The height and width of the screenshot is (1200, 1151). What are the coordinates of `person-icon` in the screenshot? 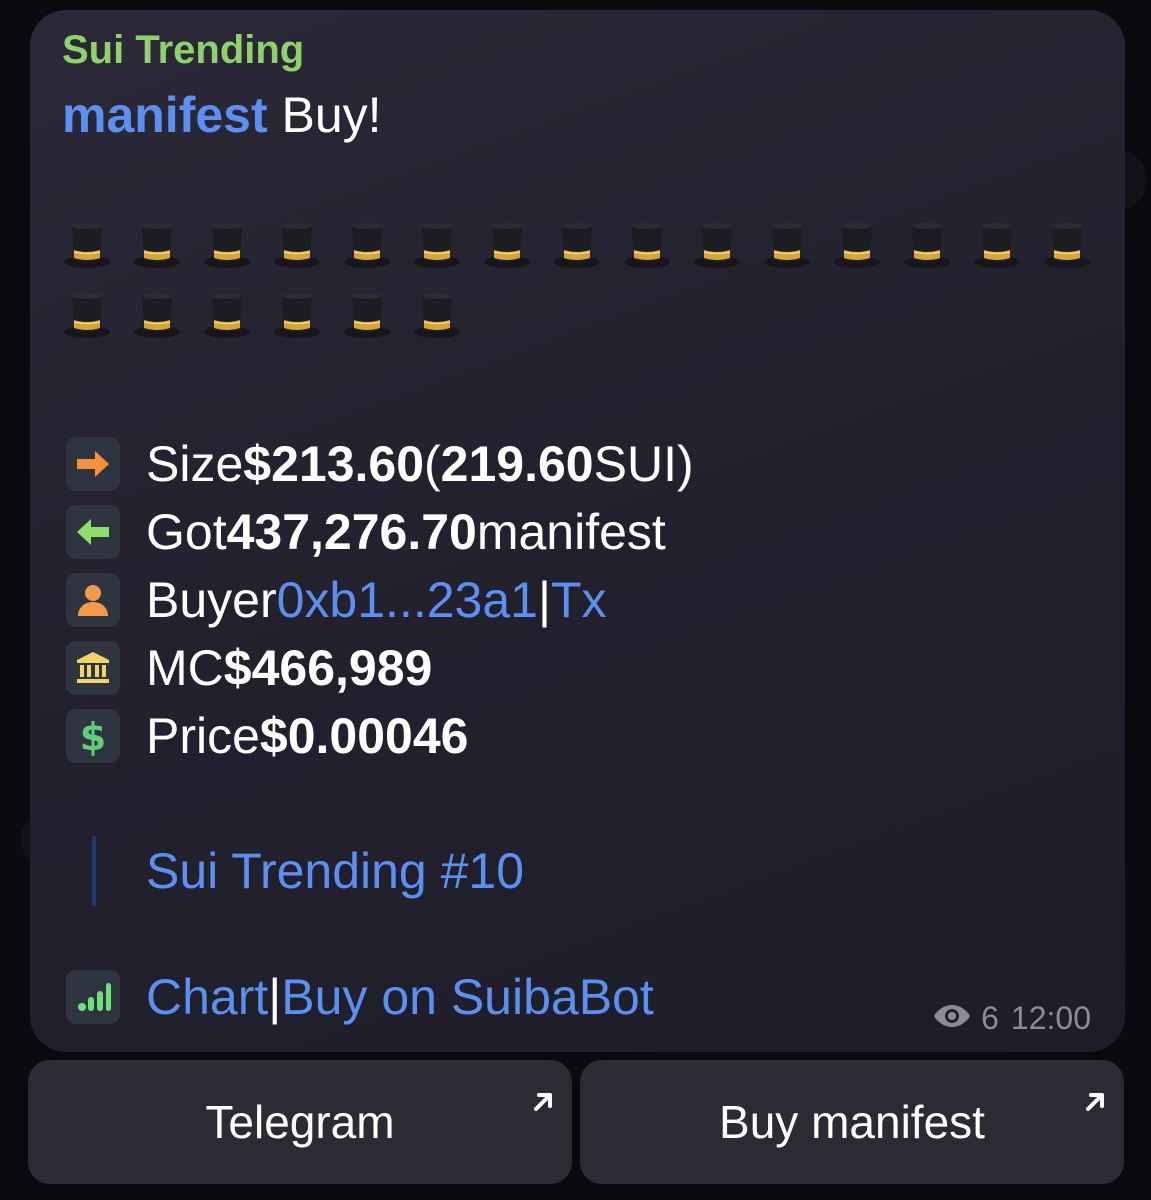 It's located at (93, 600).